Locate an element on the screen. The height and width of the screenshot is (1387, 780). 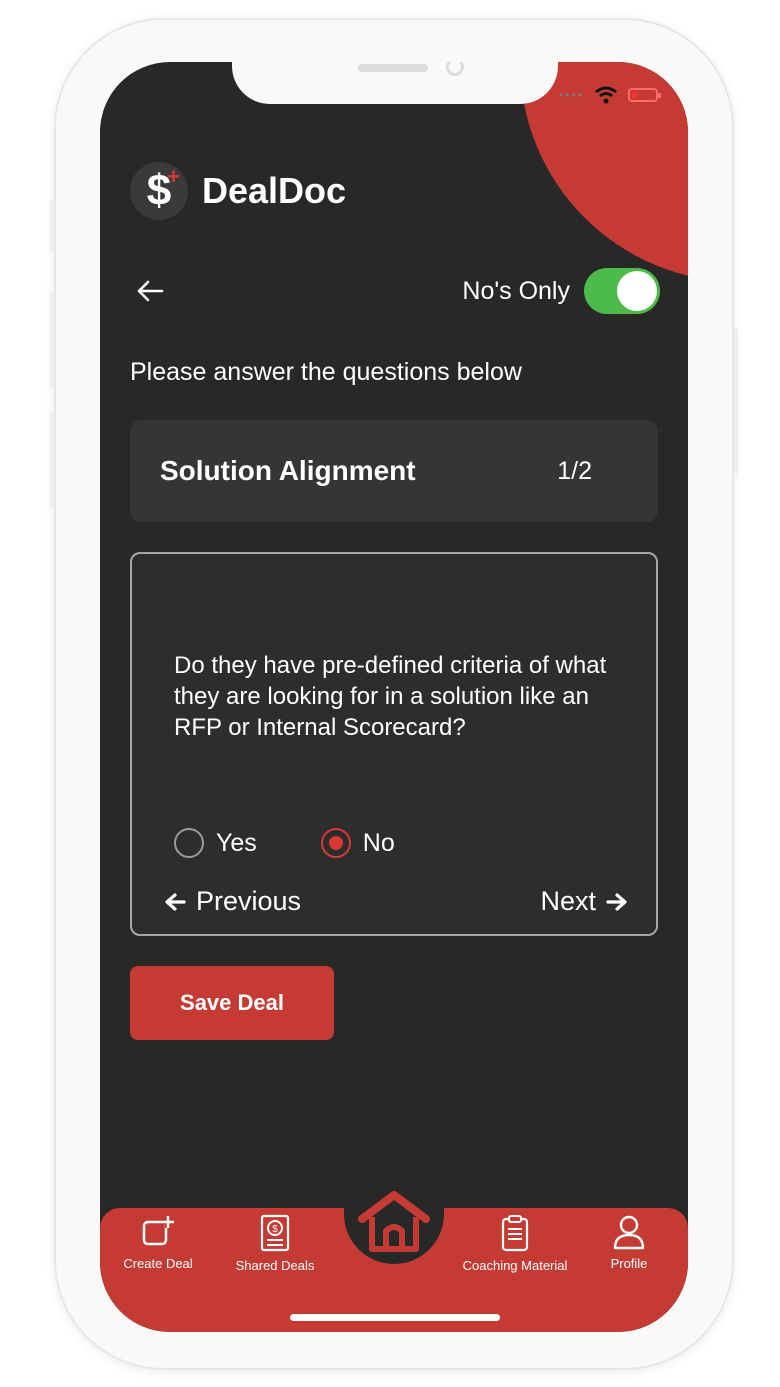
section-title: Solution Alignment is located at coordinates (288, 470).